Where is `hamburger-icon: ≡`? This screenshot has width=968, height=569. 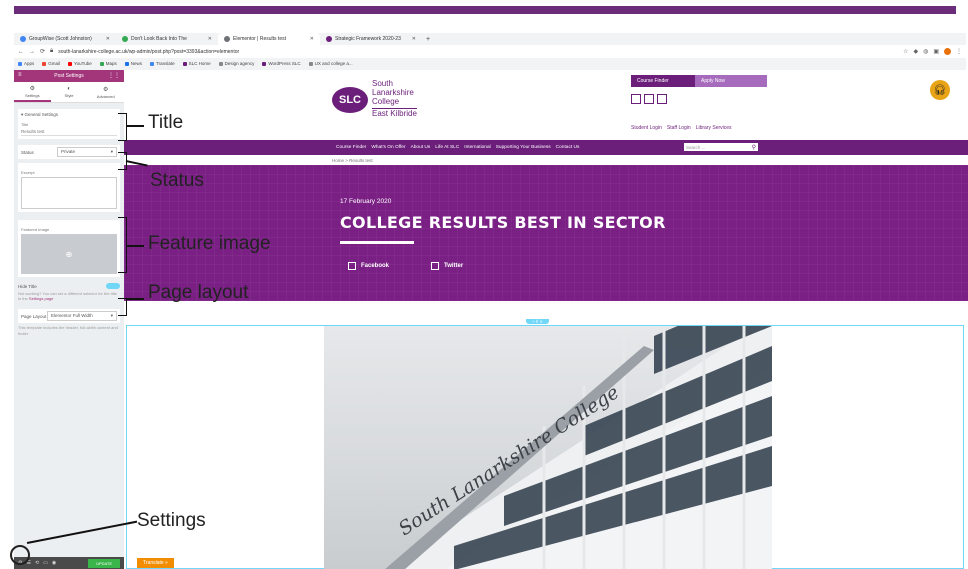
hamburger-icon: ≡ is located at coordinates (20, 75).